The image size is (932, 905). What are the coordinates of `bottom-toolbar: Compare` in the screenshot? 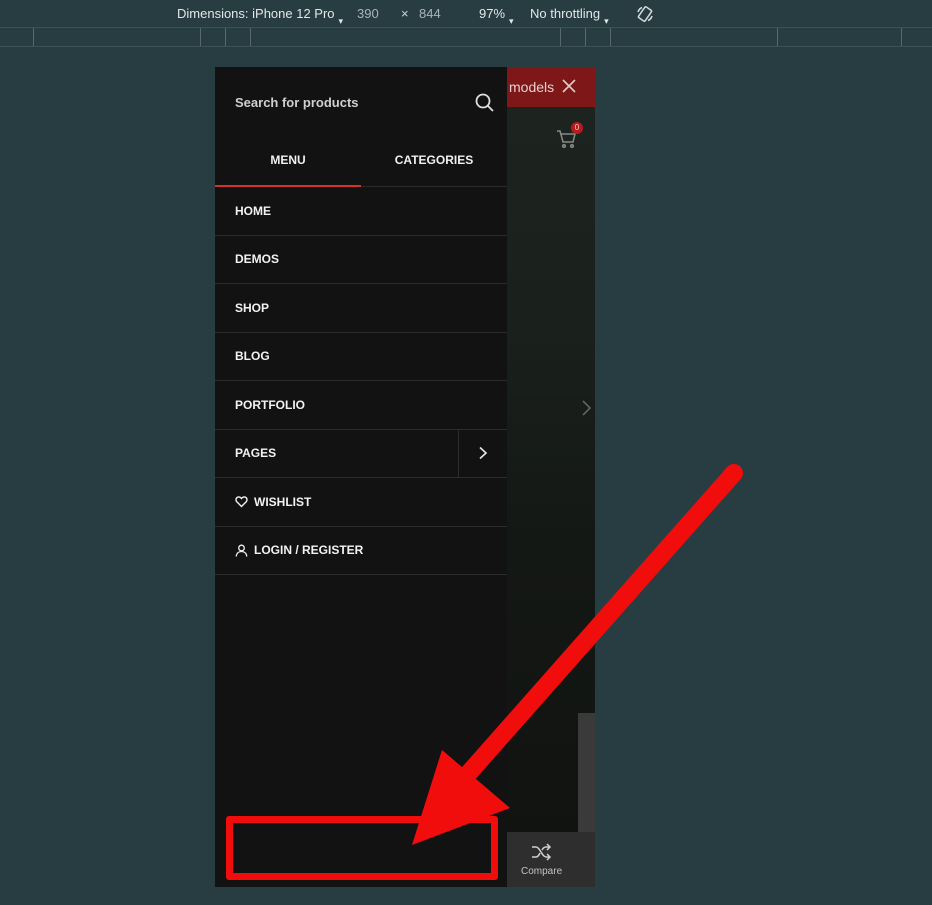 It's located at (550, 859).